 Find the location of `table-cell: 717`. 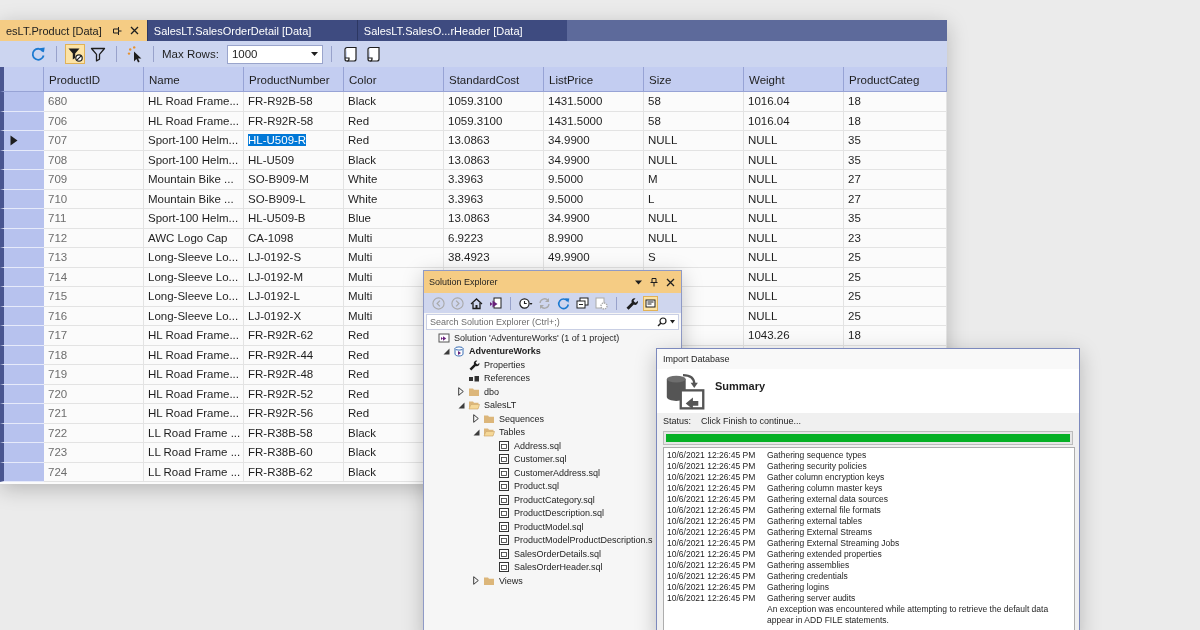

table-cell: 717 is located at coordinates (94, 336).